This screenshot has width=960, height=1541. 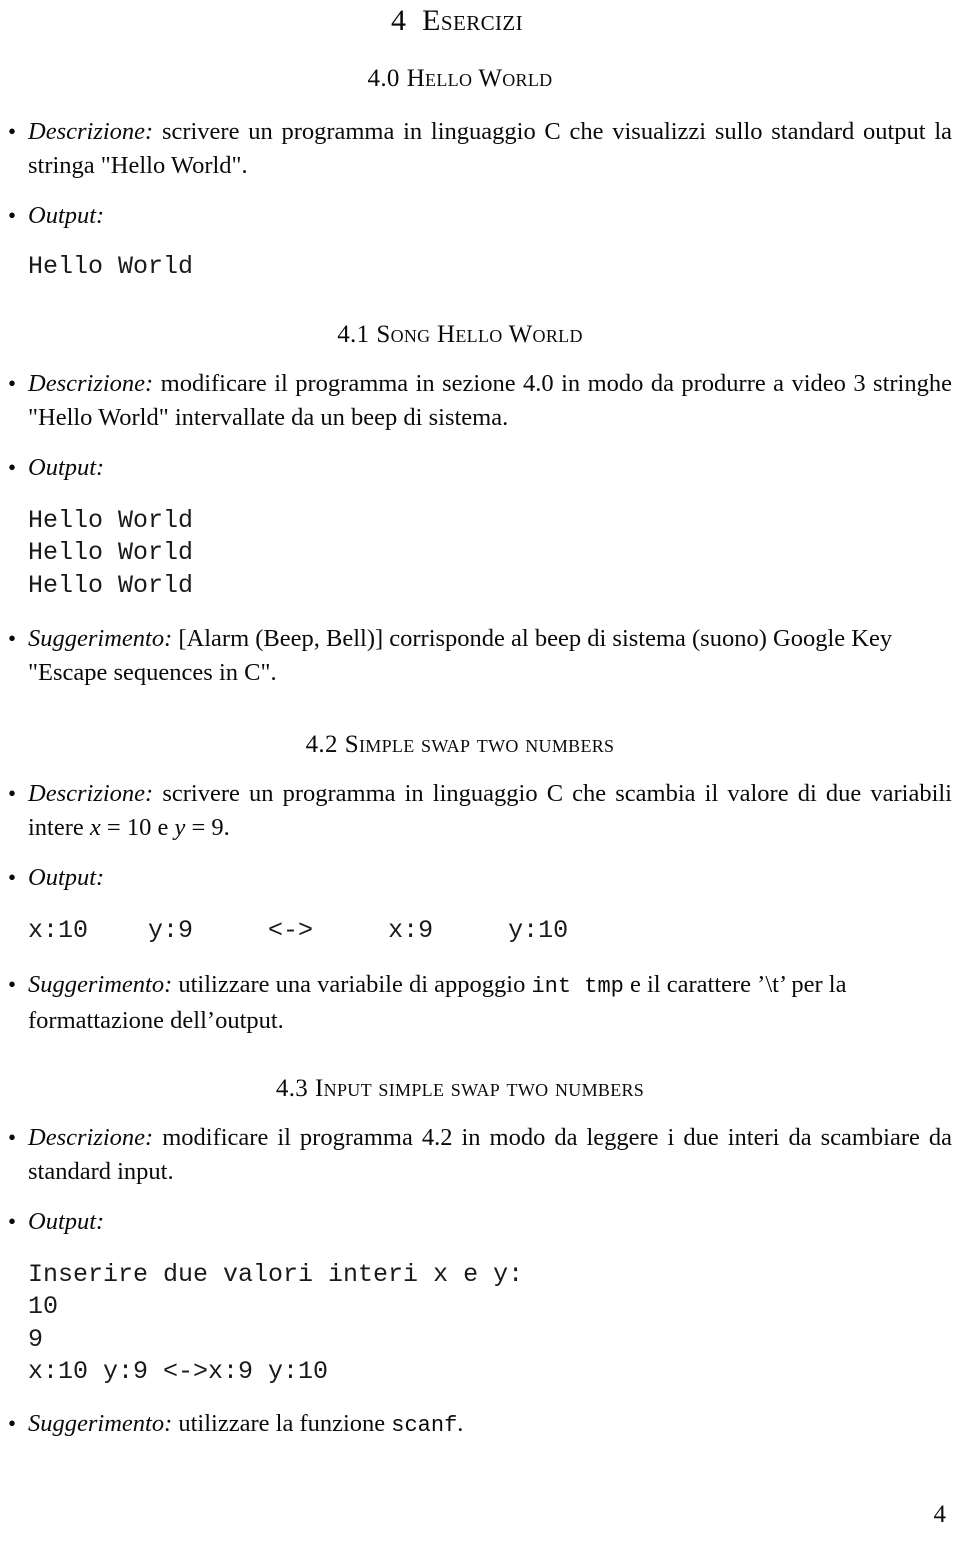 I want to click on section-title-4-2: 4.2 Simple swap two numbers, so click(x=480, y=744).